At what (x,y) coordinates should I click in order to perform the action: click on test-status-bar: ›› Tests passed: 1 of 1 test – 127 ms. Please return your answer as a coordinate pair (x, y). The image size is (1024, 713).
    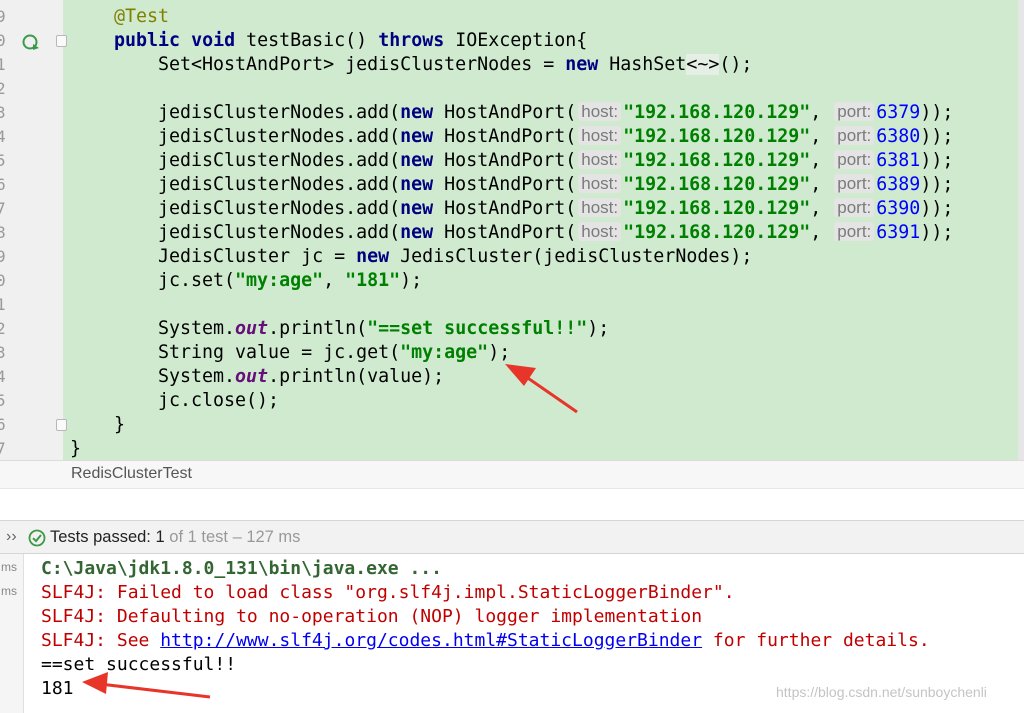
    Looking at the image, I should click on (512, 537).